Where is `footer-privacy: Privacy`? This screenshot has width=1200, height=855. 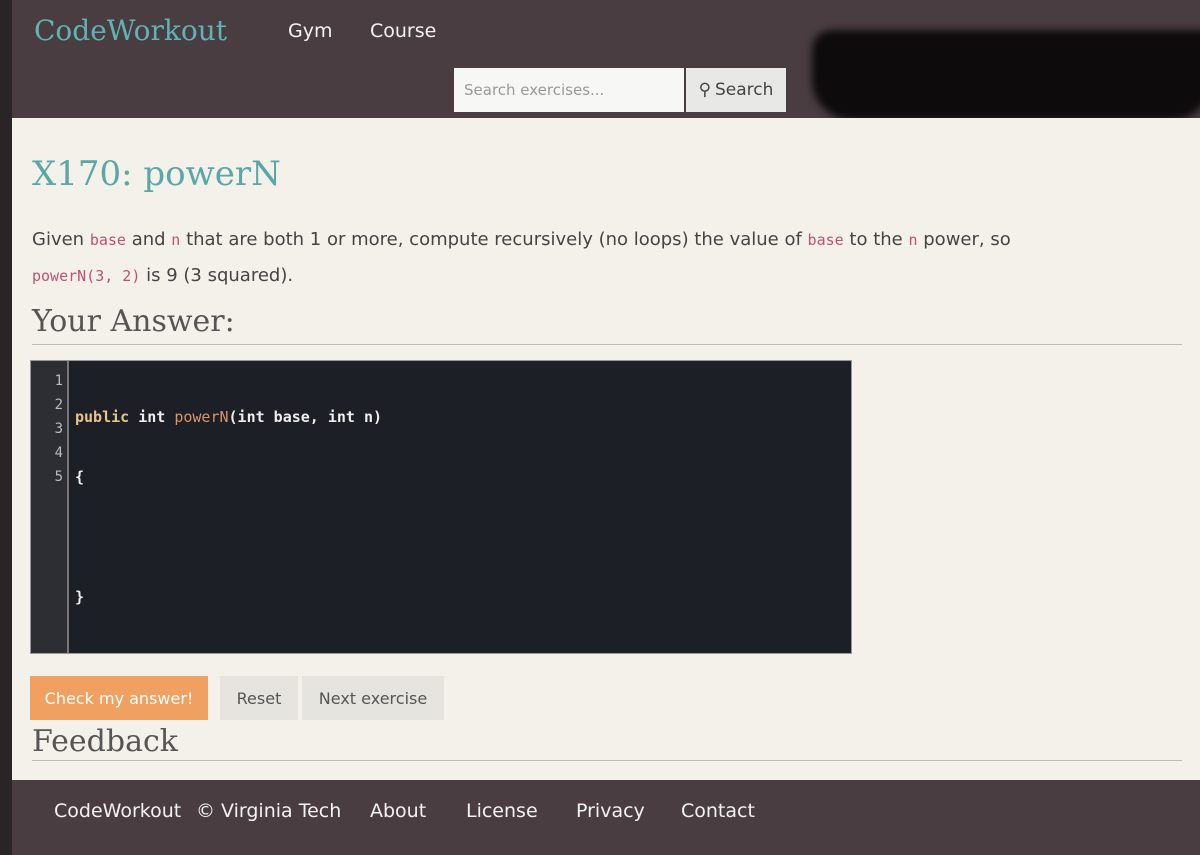 footer-privacy: Privacy is located at coordinates (610, 811).